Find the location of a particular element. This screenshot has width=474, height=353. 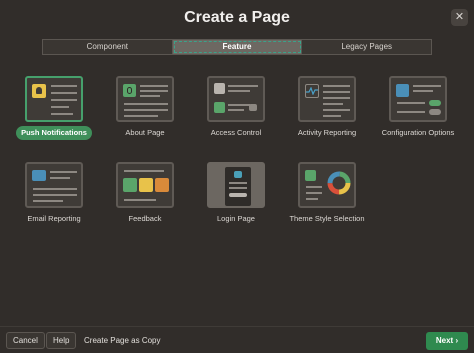

chevron-right-icon: › is located at coordinates (457, 340).